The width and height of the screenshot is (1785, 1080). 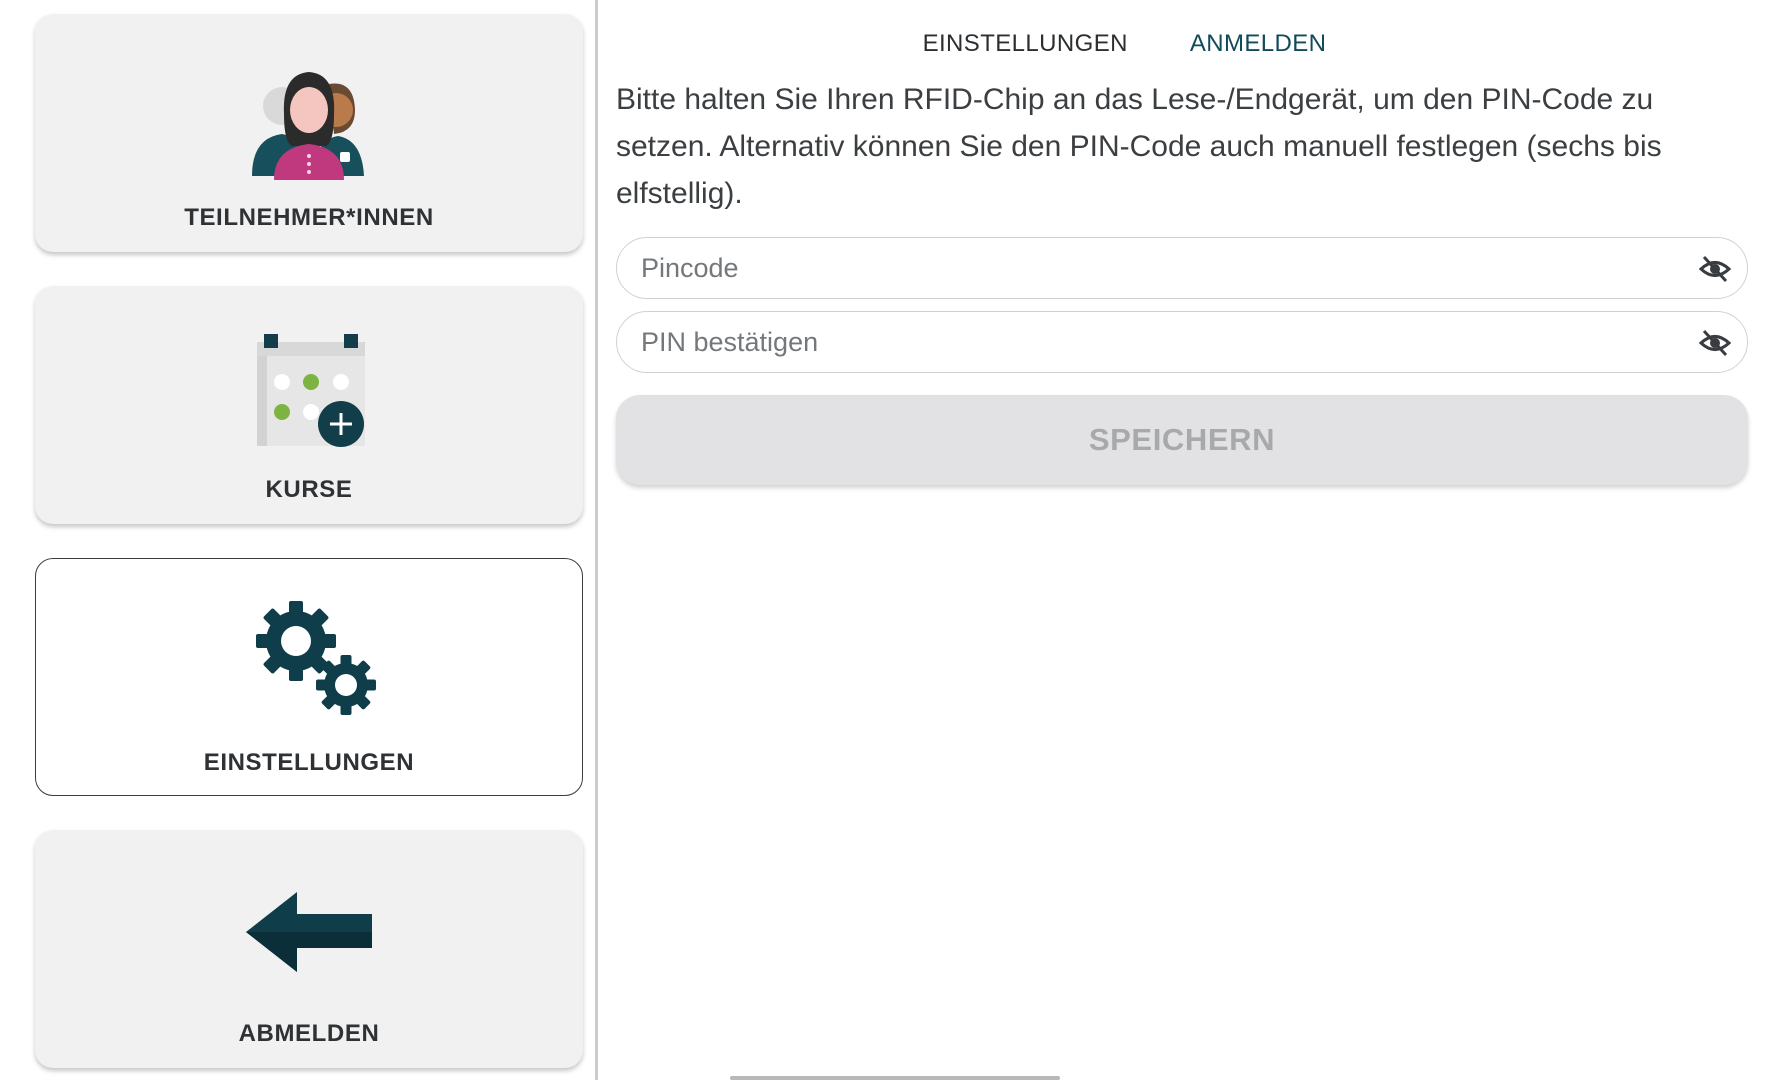 I want to click on tab-login: ANMELDEN, so click(x=1258, y=44).